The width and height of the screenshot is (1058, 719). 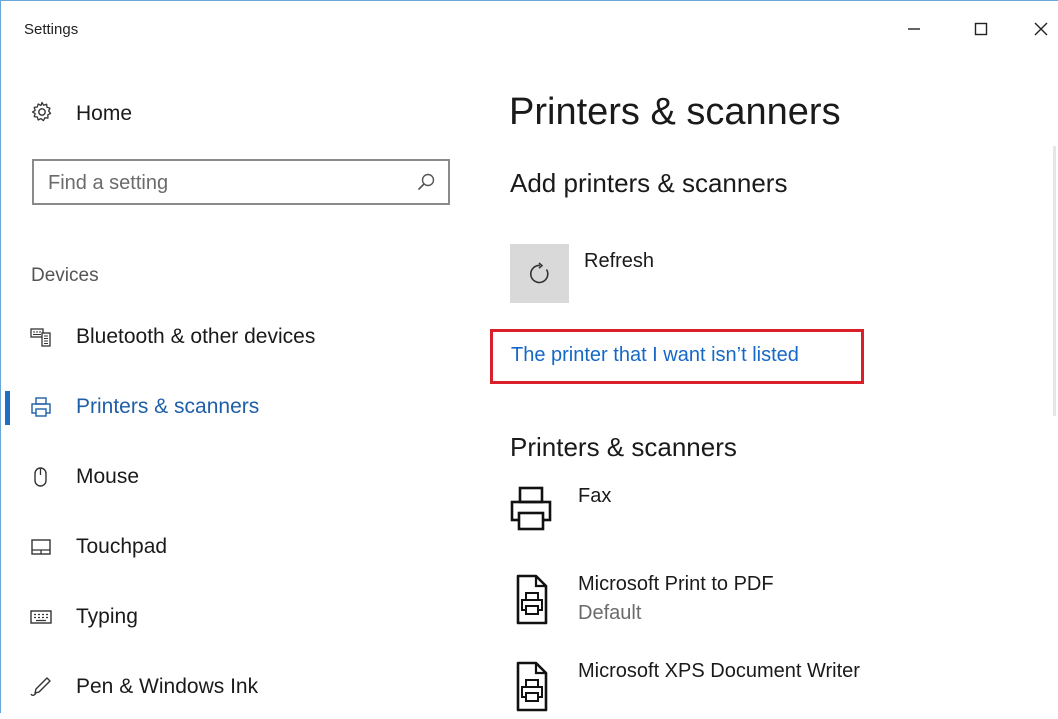 What do you see at coordinates (41, 337) in the screenshot?
I see `bluetooth-devices-icon` at bounding box center [41, 337].